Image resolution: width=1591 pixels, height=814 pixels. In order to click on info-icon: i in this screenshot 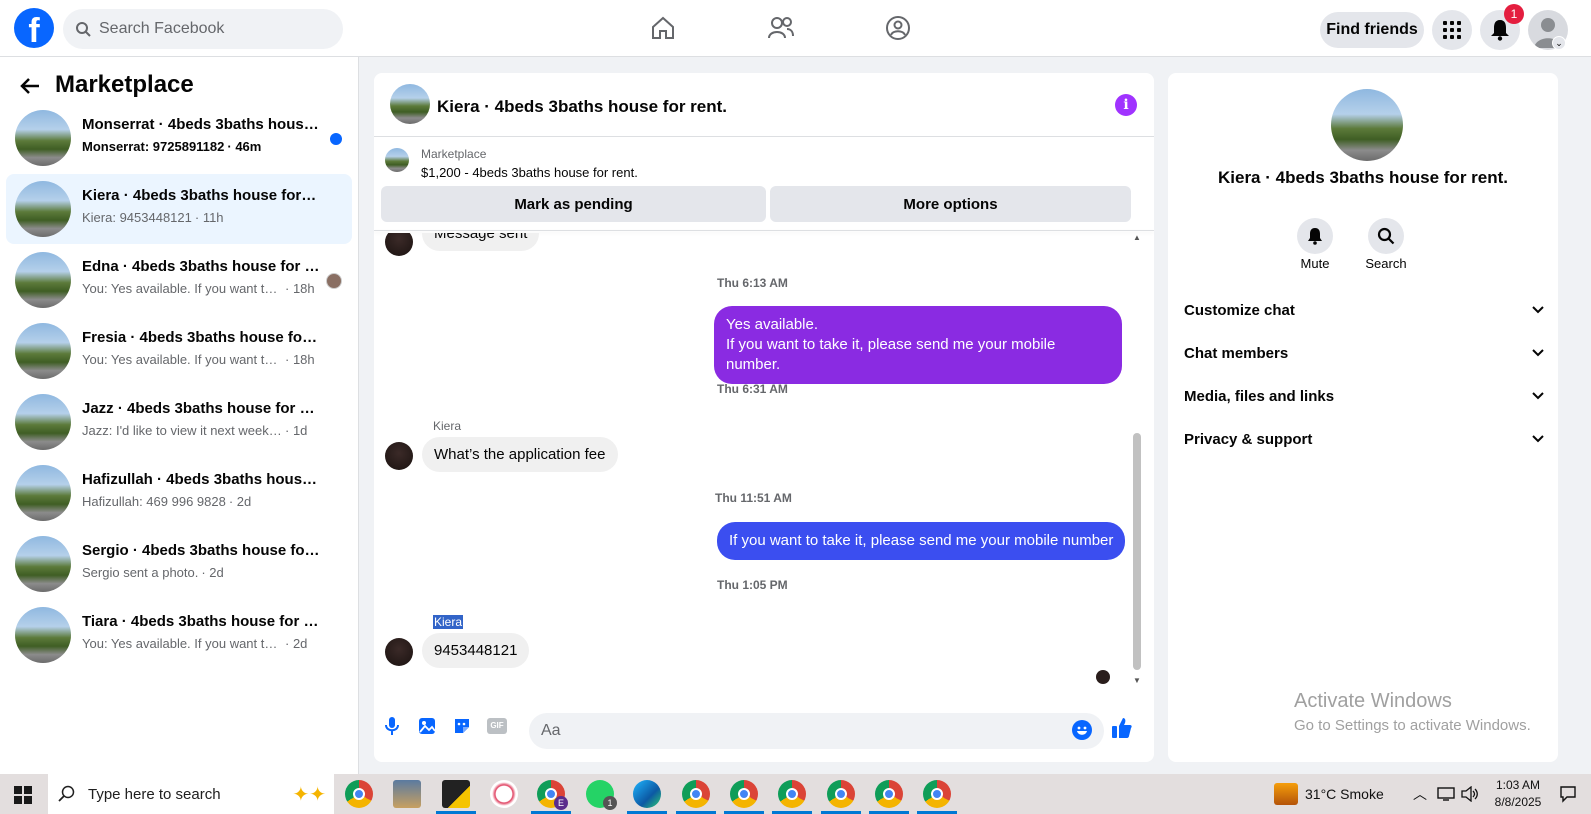, I will do `click(1126, 105)`.